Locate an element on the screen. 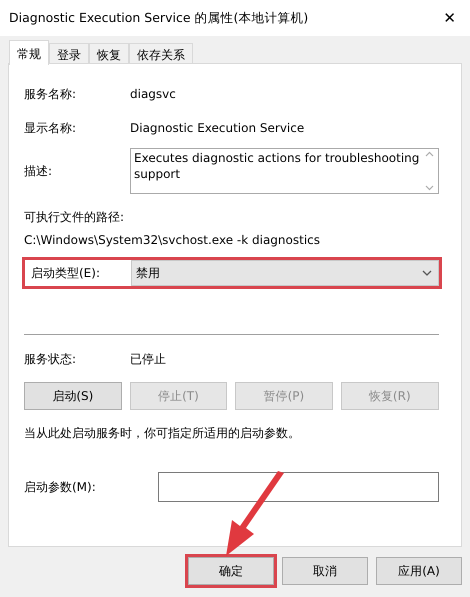 The width and height of the screenshot is (470, 597). hint-text: 当从此处启动服务时，你可指定所适用的启动参数。 is located at coordinates (162, 433).